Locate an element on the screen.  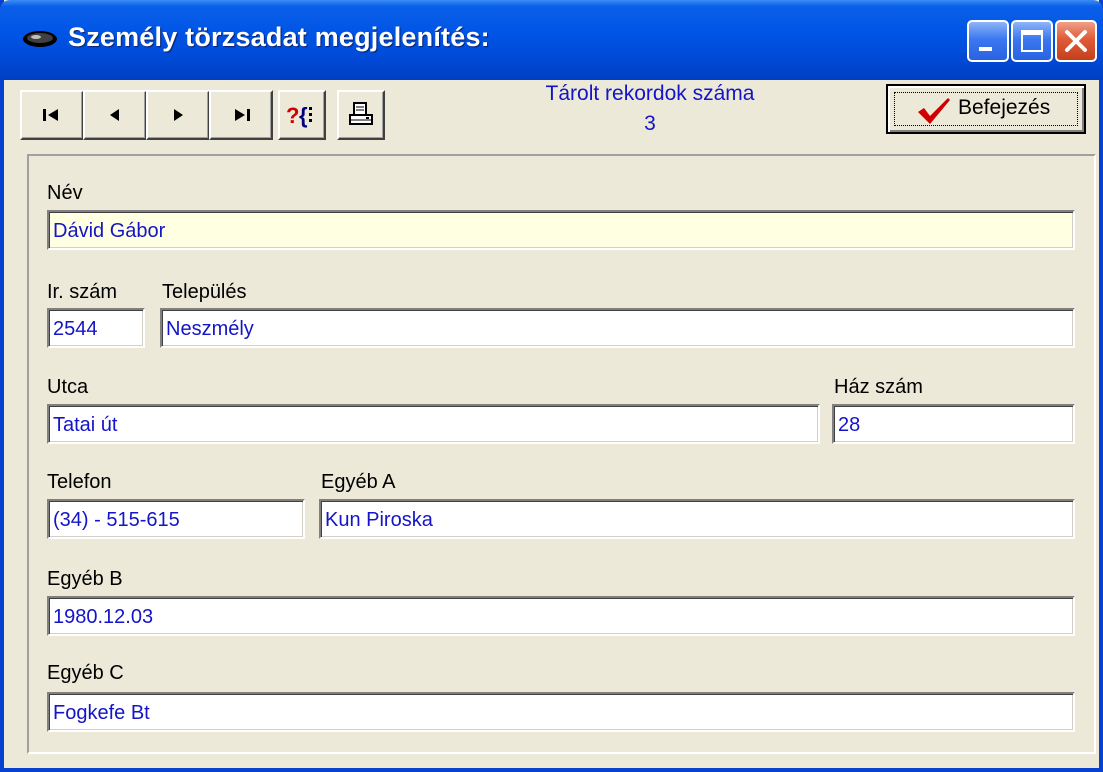
egyebb-field: 1980.12.03 is located at coordinates (561, 616).